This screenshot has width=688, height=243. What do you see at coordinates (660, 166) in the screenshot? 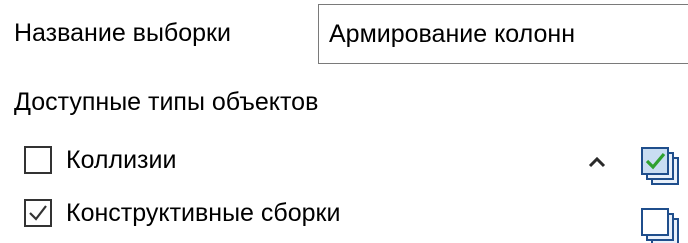
I see `check-all-stack-icon` at bounding box center [660, 166].